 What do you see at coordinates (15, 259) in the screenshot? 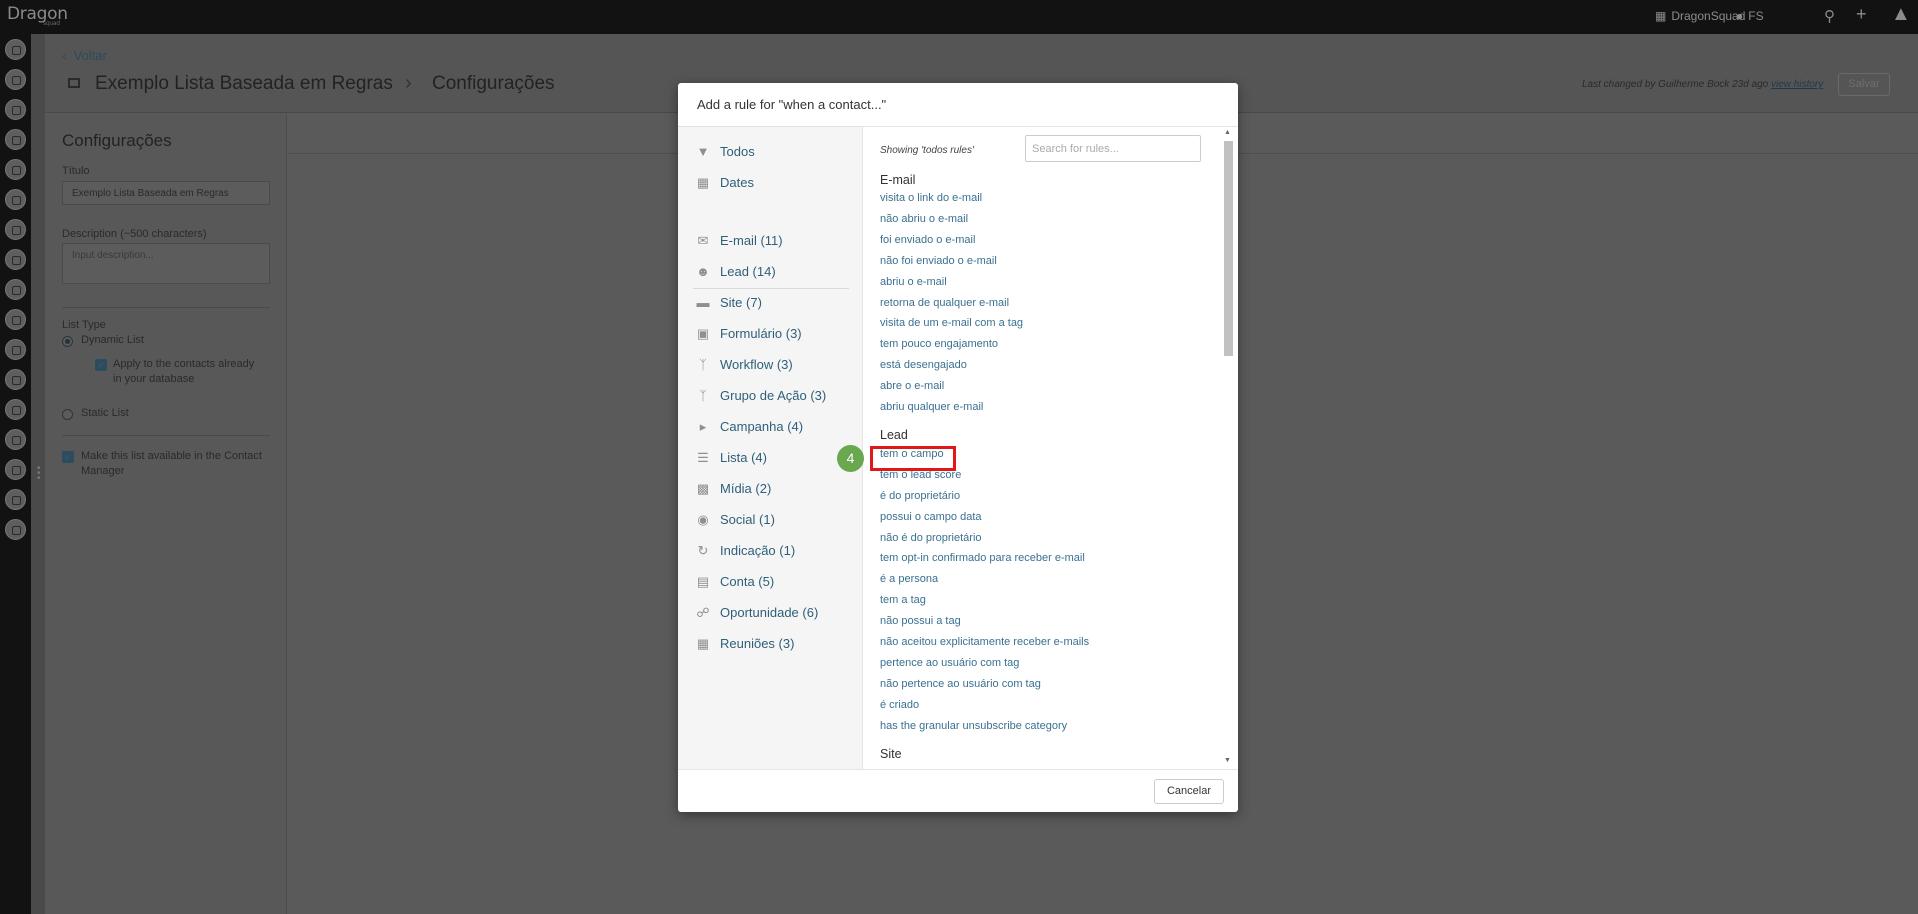
I see `social-icon` at bounding box center [15, 259].